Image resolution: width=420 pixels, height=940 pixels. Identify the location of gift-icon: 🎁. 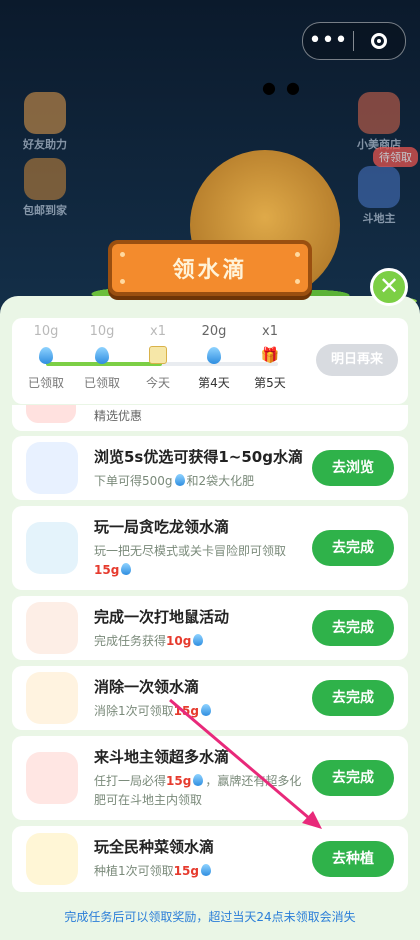
(270, 355).